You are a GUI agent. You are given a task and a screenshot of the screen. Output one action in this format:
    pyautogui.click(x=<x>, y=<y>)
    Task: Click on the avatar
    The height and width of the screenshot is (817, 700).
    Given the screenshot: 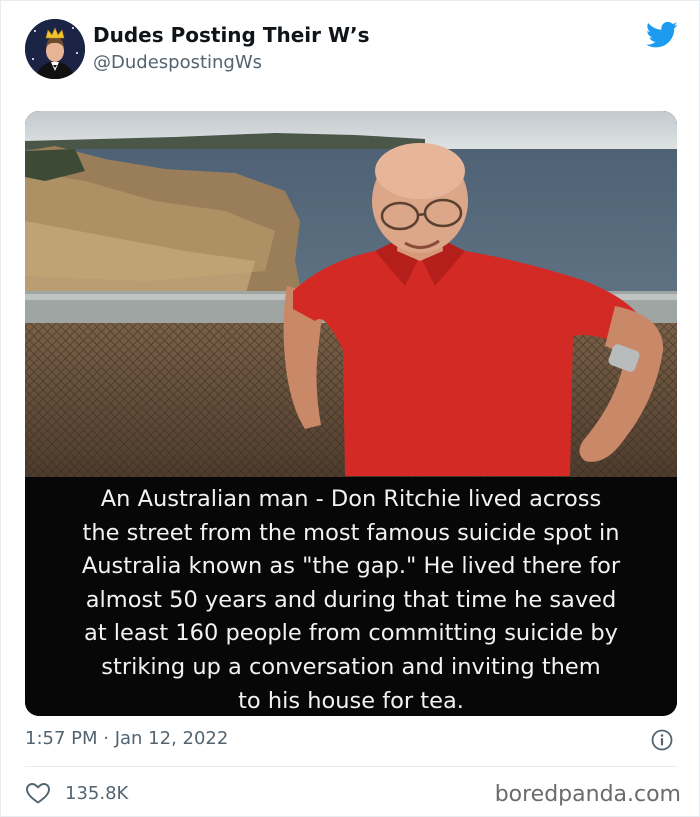 What is the action you would take?
    pyautogui.click(x=55, y=49)
    